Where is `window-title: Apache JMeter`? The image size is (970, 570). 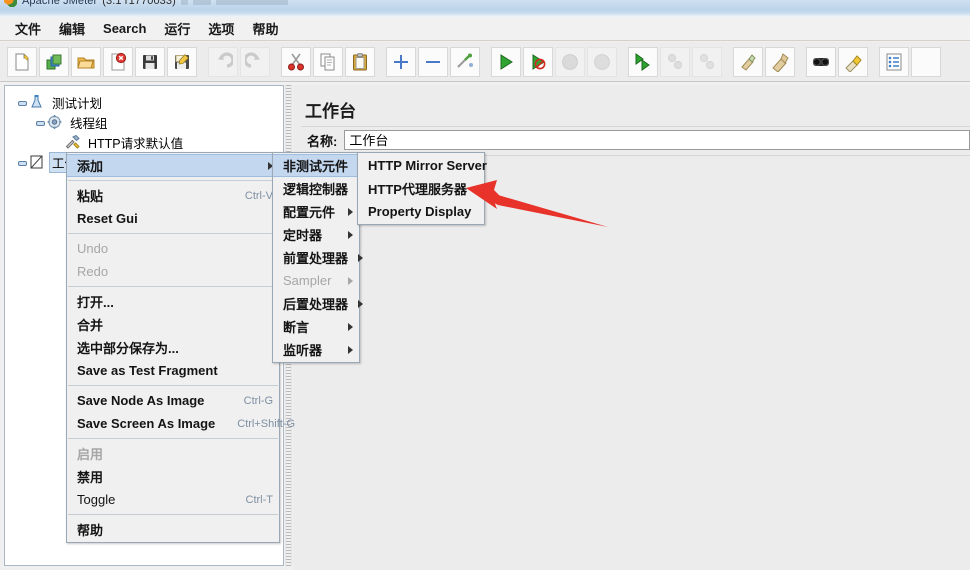
window-title: Apache JMeter is located at coordinates (60, 3).